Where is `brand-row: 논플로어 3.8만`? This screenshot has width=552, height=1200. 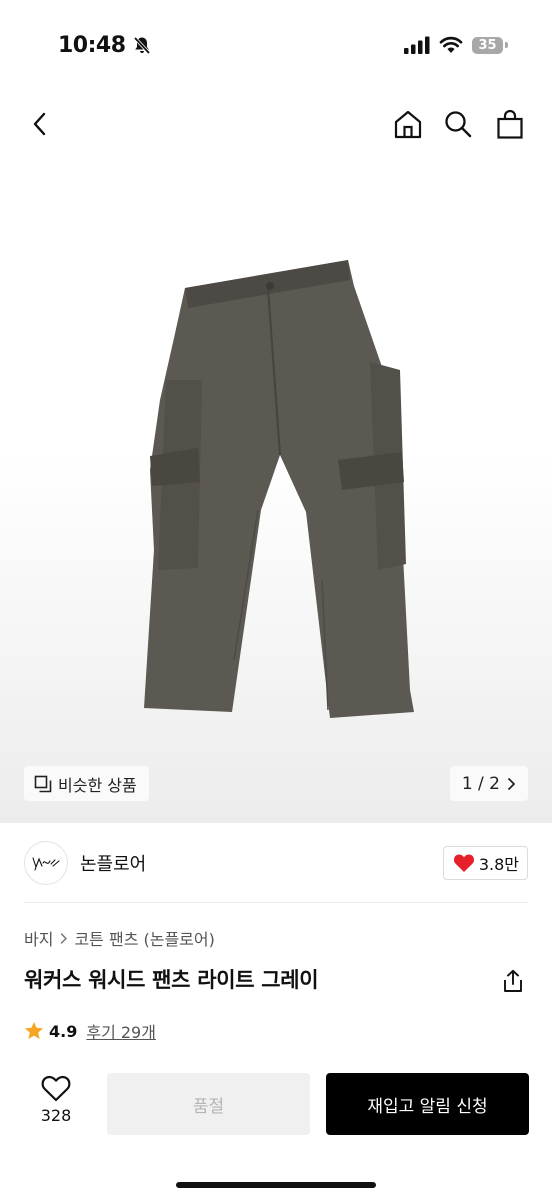 brand-row: 논플로어 3.8만 is located at coordinates (276, 863).